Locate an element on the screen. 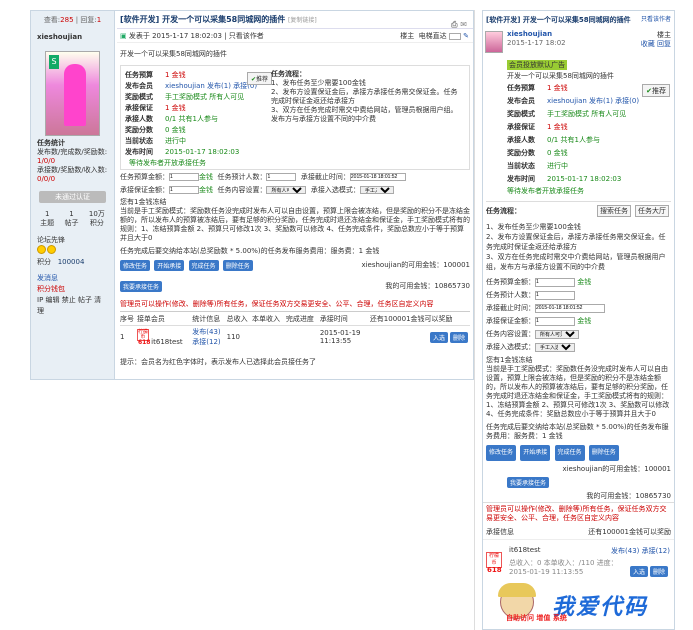  mobile-poster-balance: xieshoujian的可用金钱：100001 is located at coordinates (616, 469).